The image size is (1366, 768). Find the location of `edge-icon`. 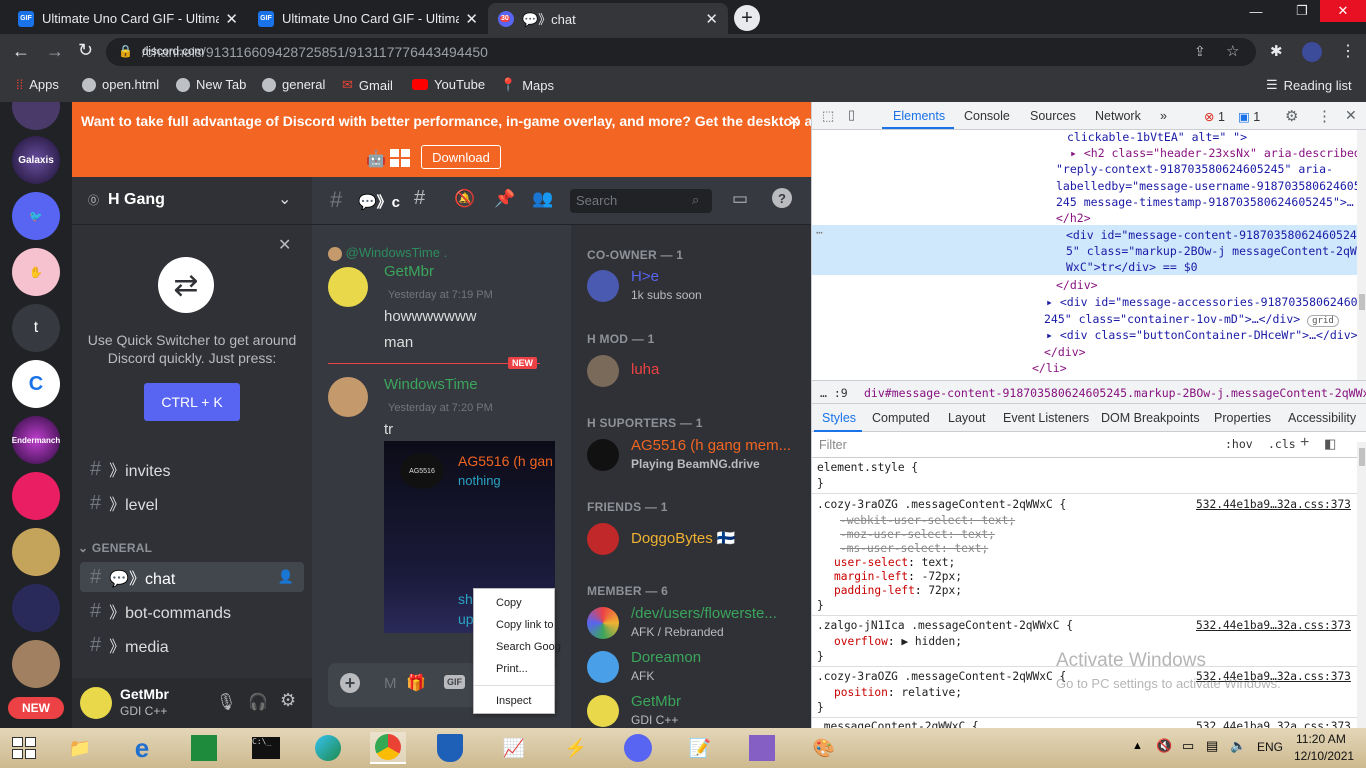

edge-icon is located at coordinates (328, 748).